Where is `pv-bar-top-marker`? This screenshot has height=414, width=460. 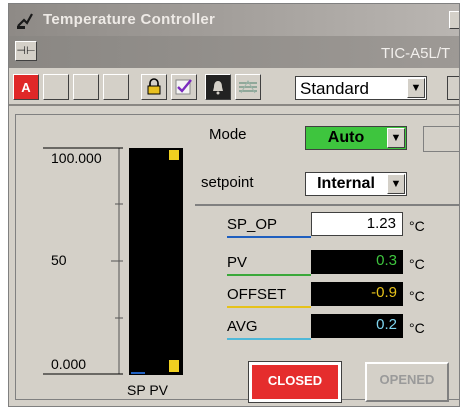 pv-bar-top-marker is located at coordinates (174, 155).